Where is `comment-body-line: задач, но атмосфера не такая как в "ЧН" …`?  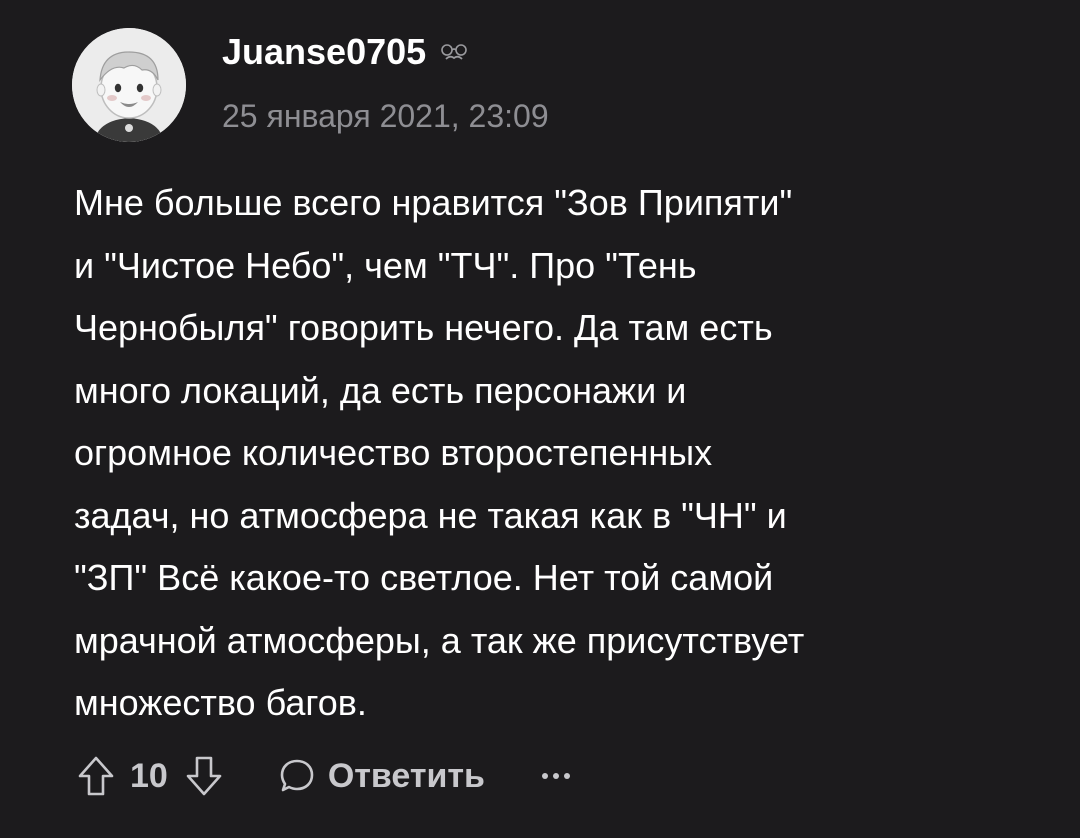 comment-body-line: задач, но атмосфера не такая как в "ЧН" … is located at coordinates (430, 515).